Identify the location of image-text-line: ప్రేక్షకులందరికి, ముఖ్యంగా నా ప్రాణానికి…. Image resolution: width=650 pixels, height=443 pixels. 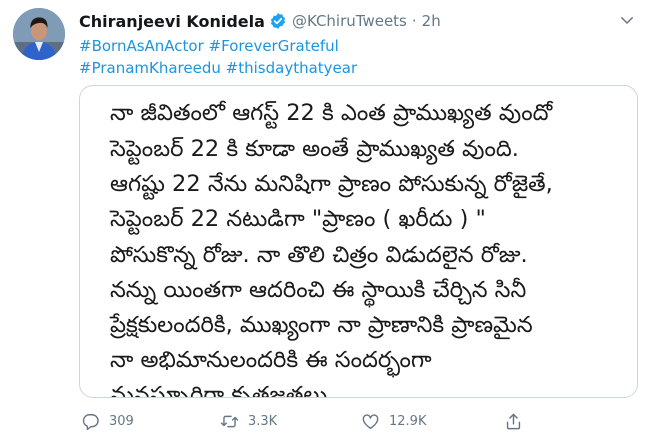
(321, 325).